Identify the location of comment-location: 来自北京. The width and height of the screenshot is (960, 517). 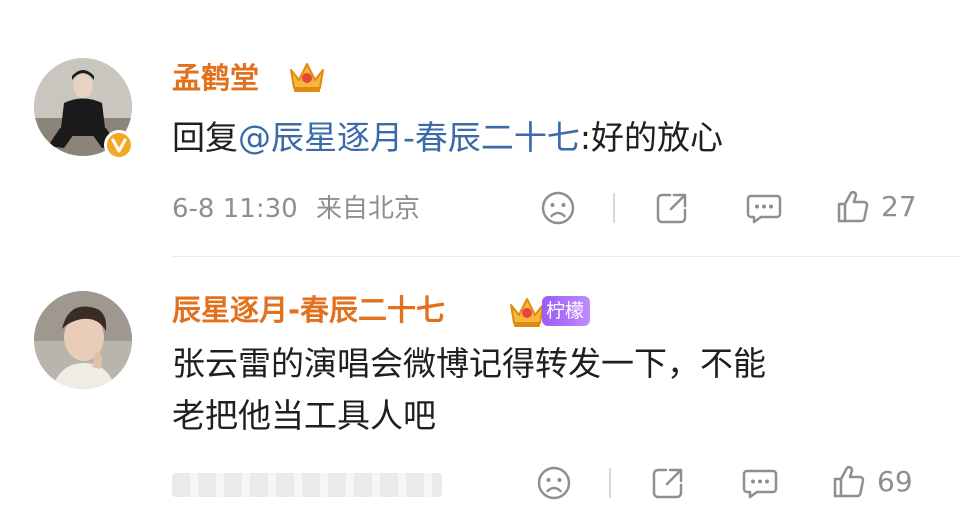
(367, 209).